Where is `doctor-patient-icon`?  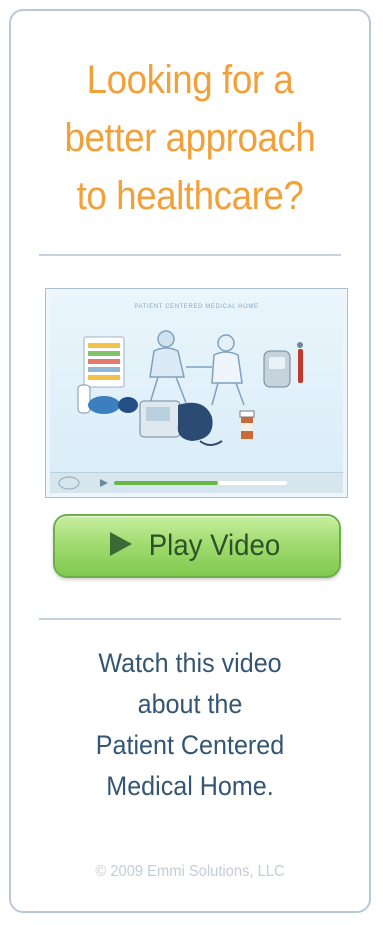
doctor-patient-icon is located at coordinates (197, 368).